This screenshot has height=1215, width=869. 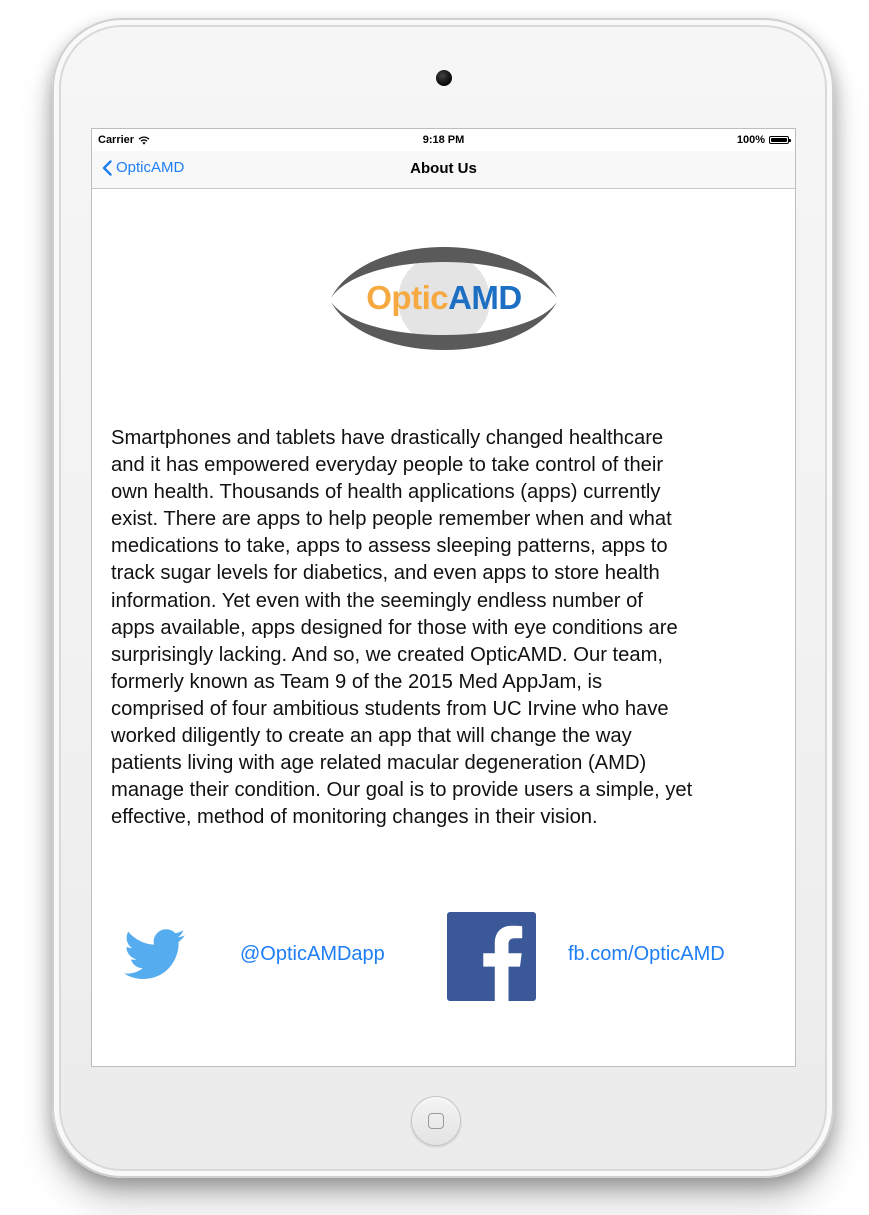 I want to click on status-time: 9:18 PM, so click(x=443, y=140).